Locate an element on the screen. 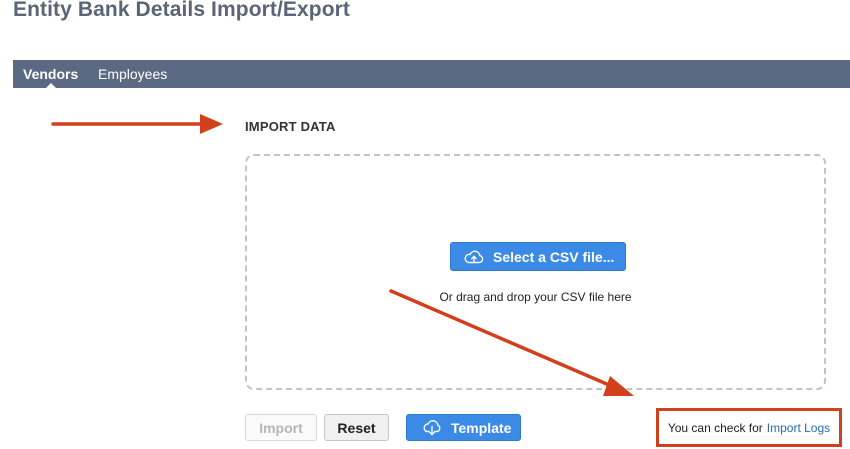 The image size is (850, 449). tab-employees-label: Employees is located at coordinates (133, 74).